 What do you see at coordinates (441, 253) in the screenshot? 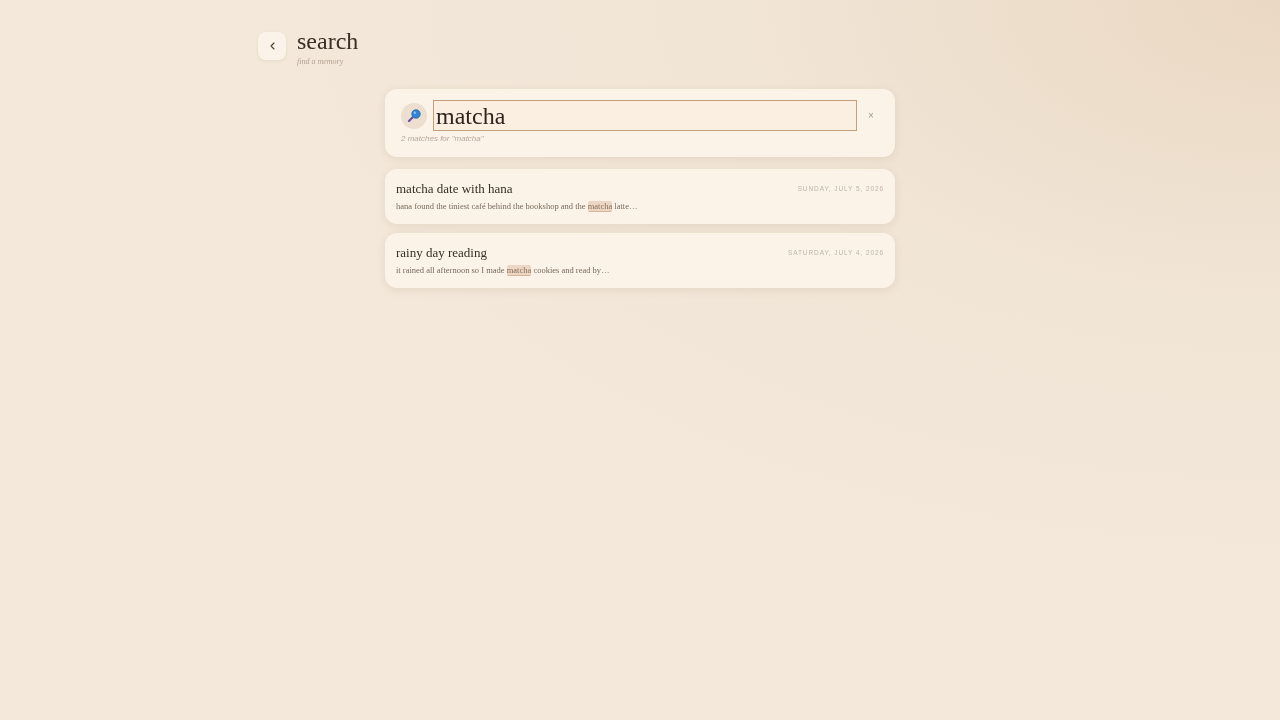
I see `entry-title: rainy day reading` at bounding box center [441, 253].